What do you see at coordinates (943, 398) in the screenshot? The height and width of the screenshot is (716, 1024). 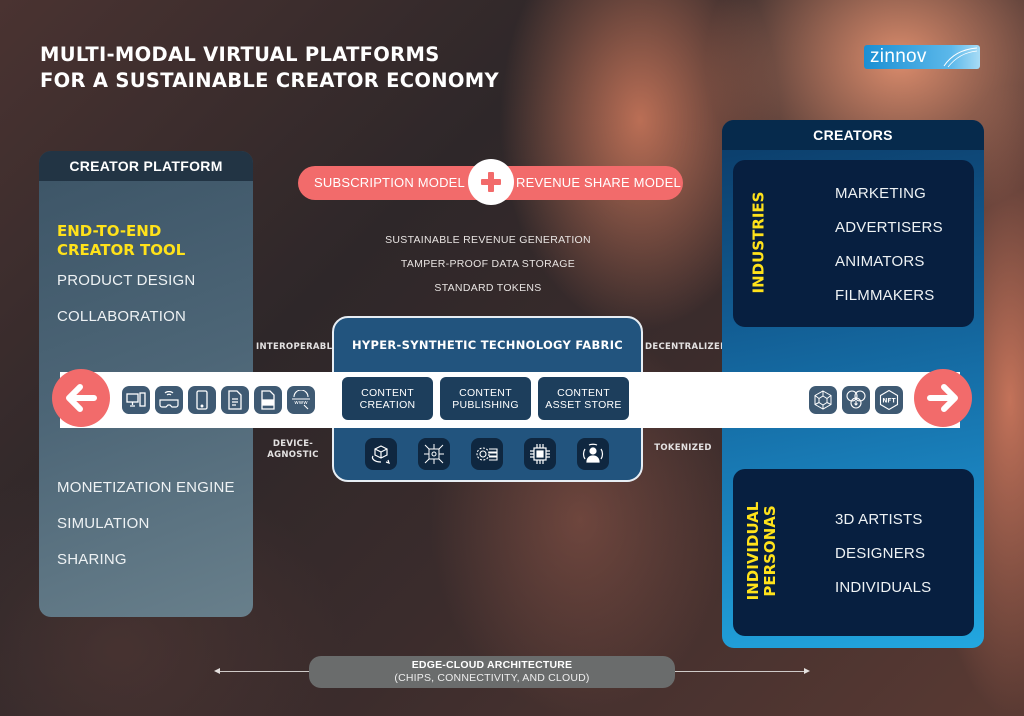 I see `arrow-right-icon` at bounding box center [943, 398].